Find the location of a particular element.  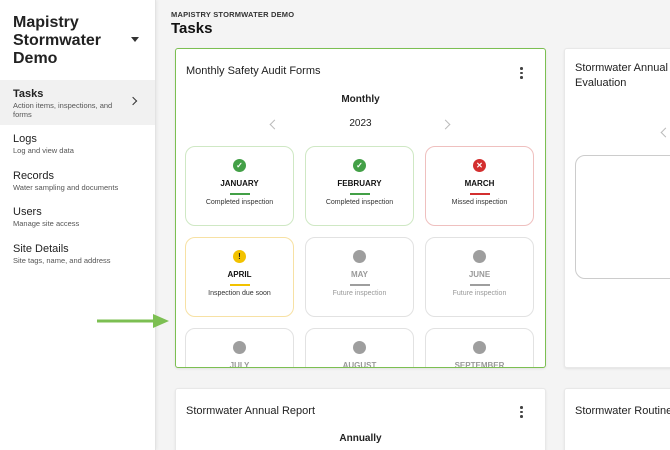

routine-card: Stormwater Routine is located at coordinates (617, 419).